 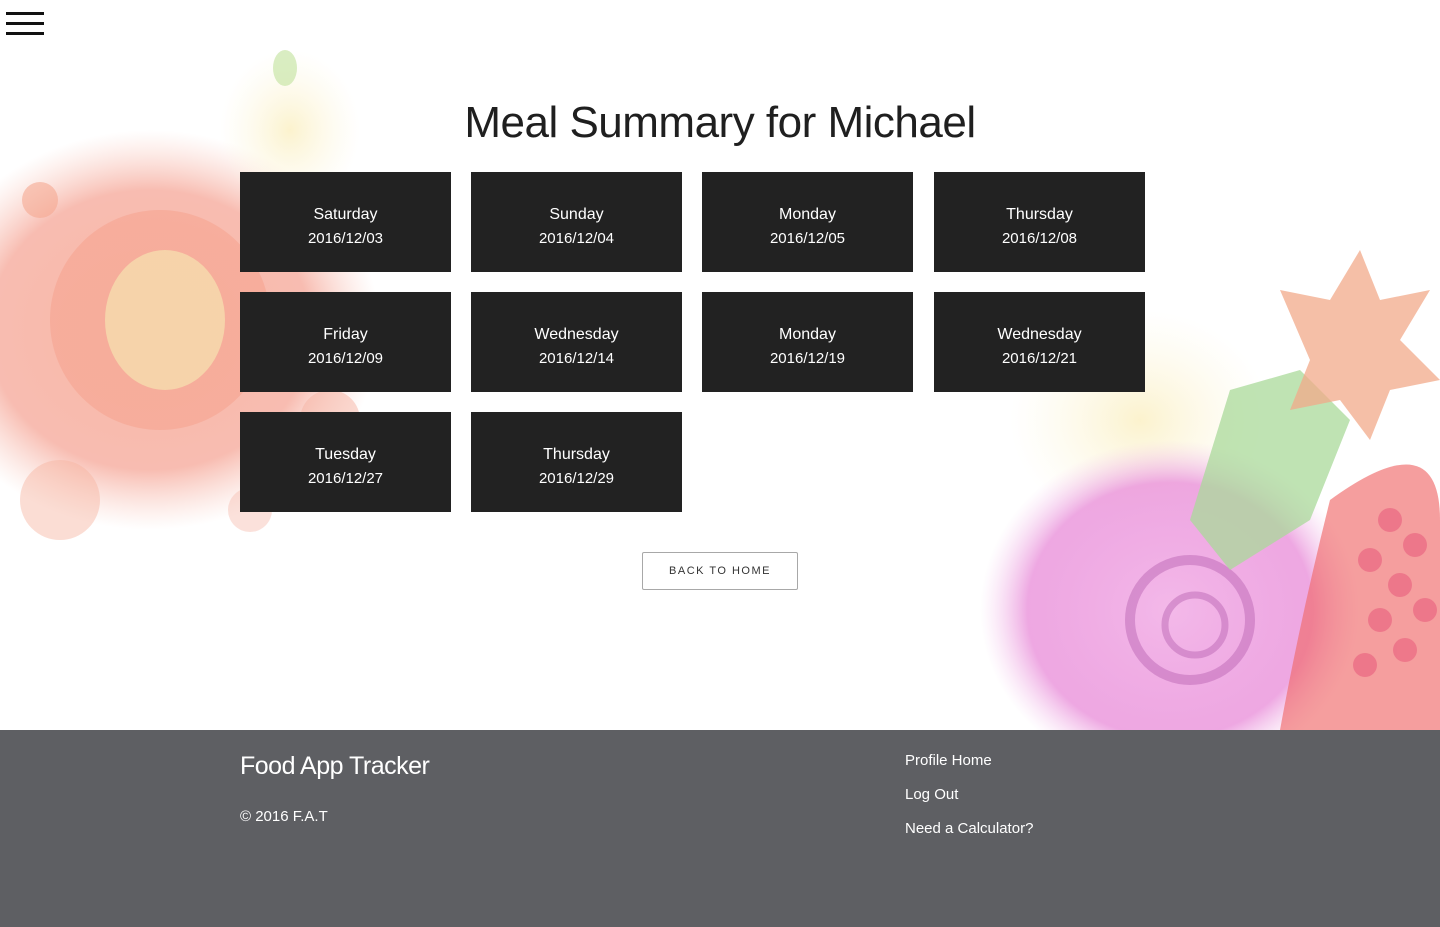 I want to click on day-date: 2016/12/27, so click(x=345, y=478).